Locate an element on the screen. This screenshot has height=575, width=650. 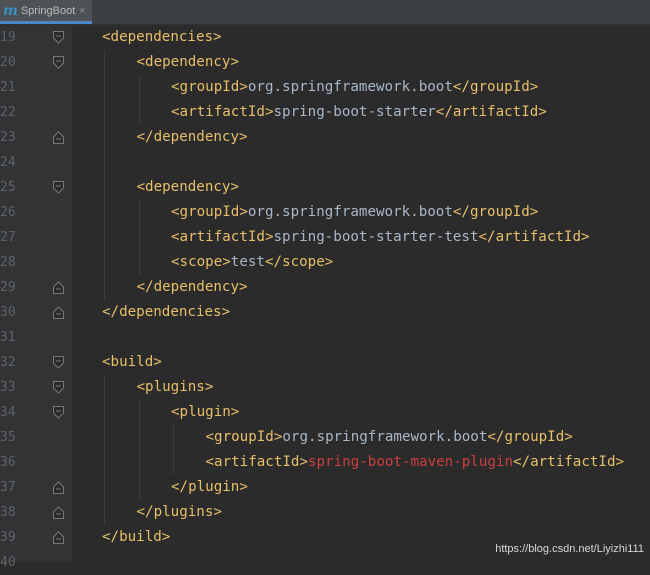
maven-m-icon: m is located at coordinates (10, 10).